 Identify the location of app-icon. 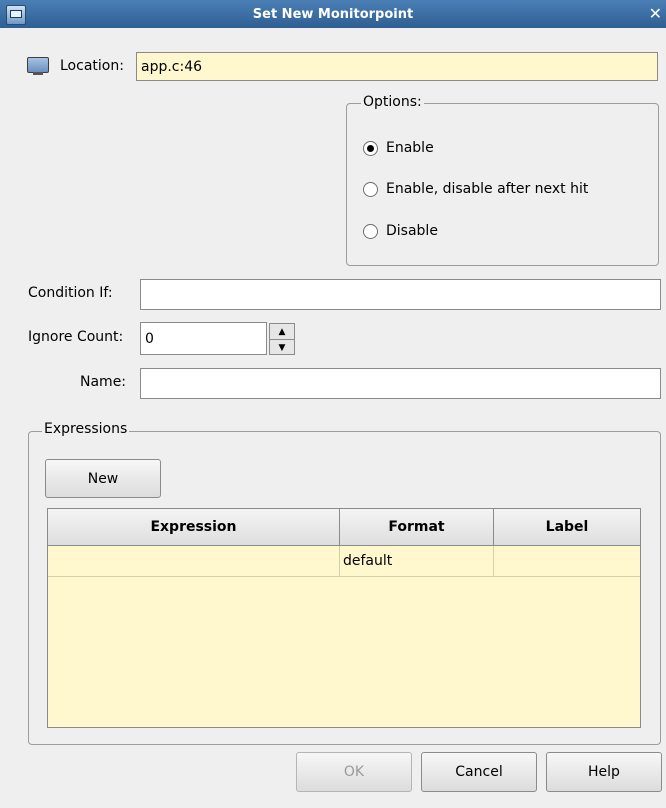
(16, 15).